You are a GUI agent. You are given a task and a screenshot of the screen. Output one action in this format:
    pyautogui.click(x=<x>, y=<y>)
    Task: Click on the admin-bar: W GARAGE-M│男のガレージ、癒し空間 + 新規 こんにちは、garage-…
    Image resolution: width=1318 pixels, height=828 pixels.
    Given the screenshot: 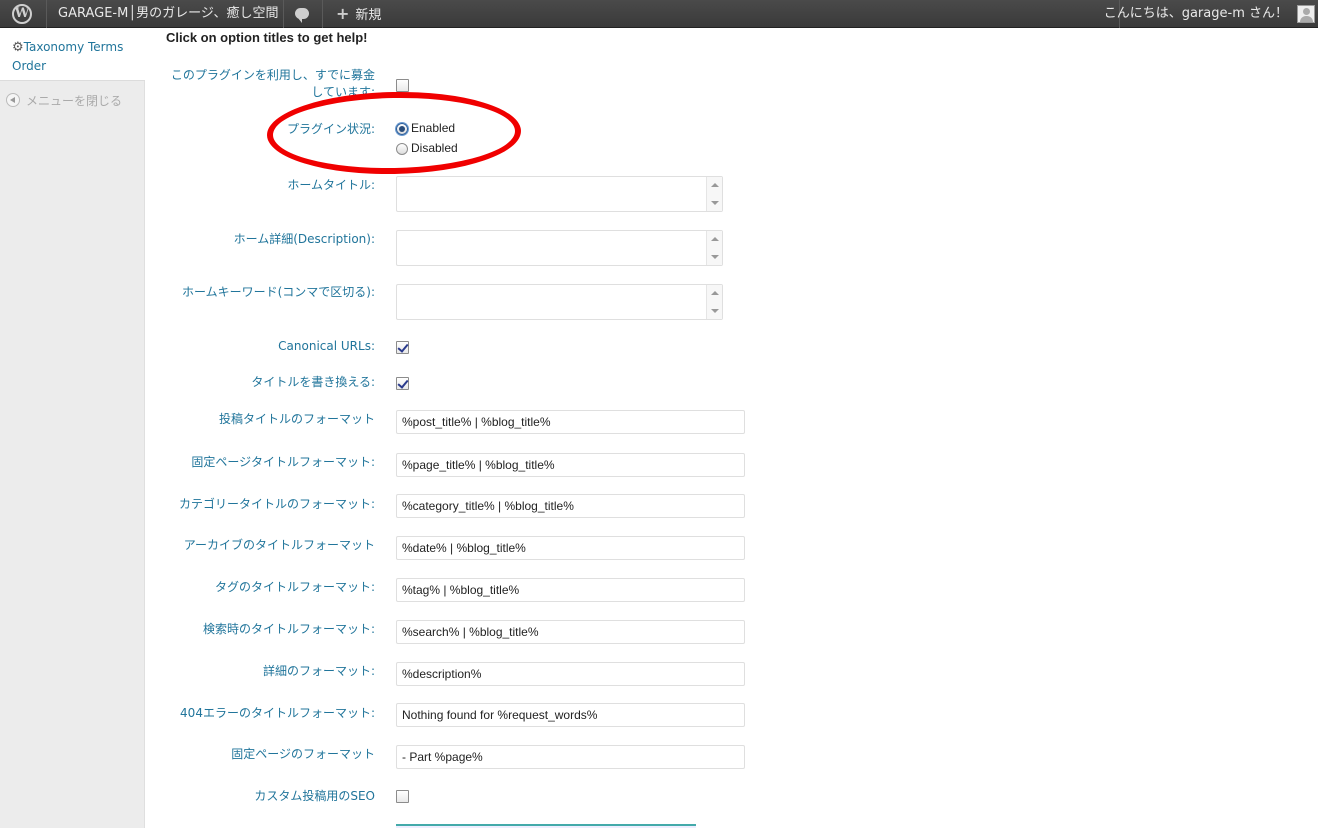 What is the action you would take?
    pyautogui.click(x=659, y=14)
    